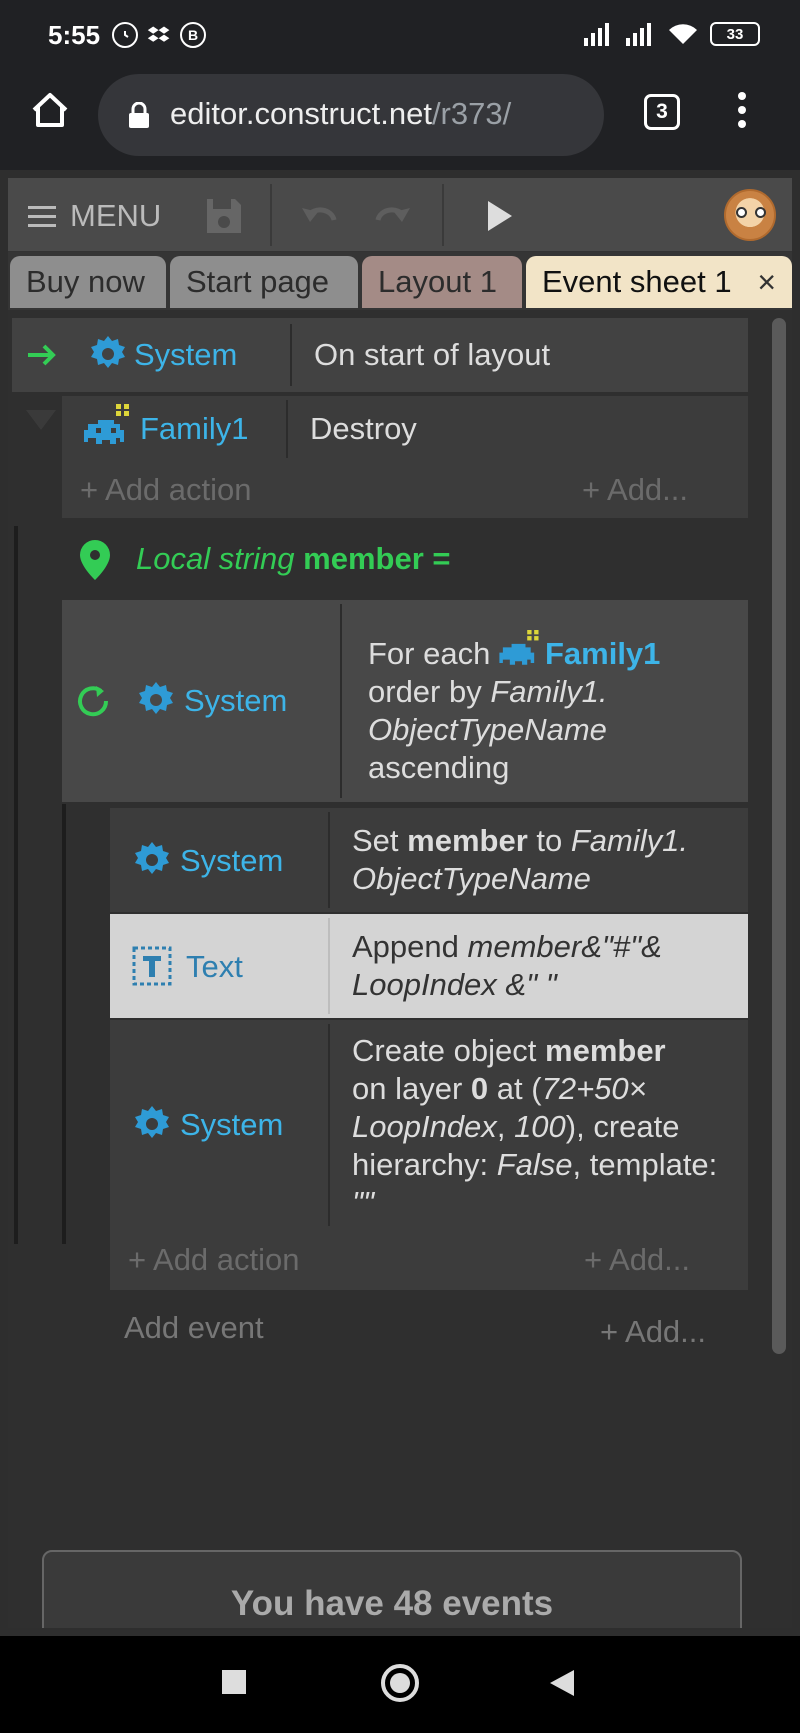 This screenshot has height=1733, width=800. What do you see at coordinates (471, 878) in the screenshot?
I see `set-expression-cont: ObjectTypeName` at bounding box center [471, 878].